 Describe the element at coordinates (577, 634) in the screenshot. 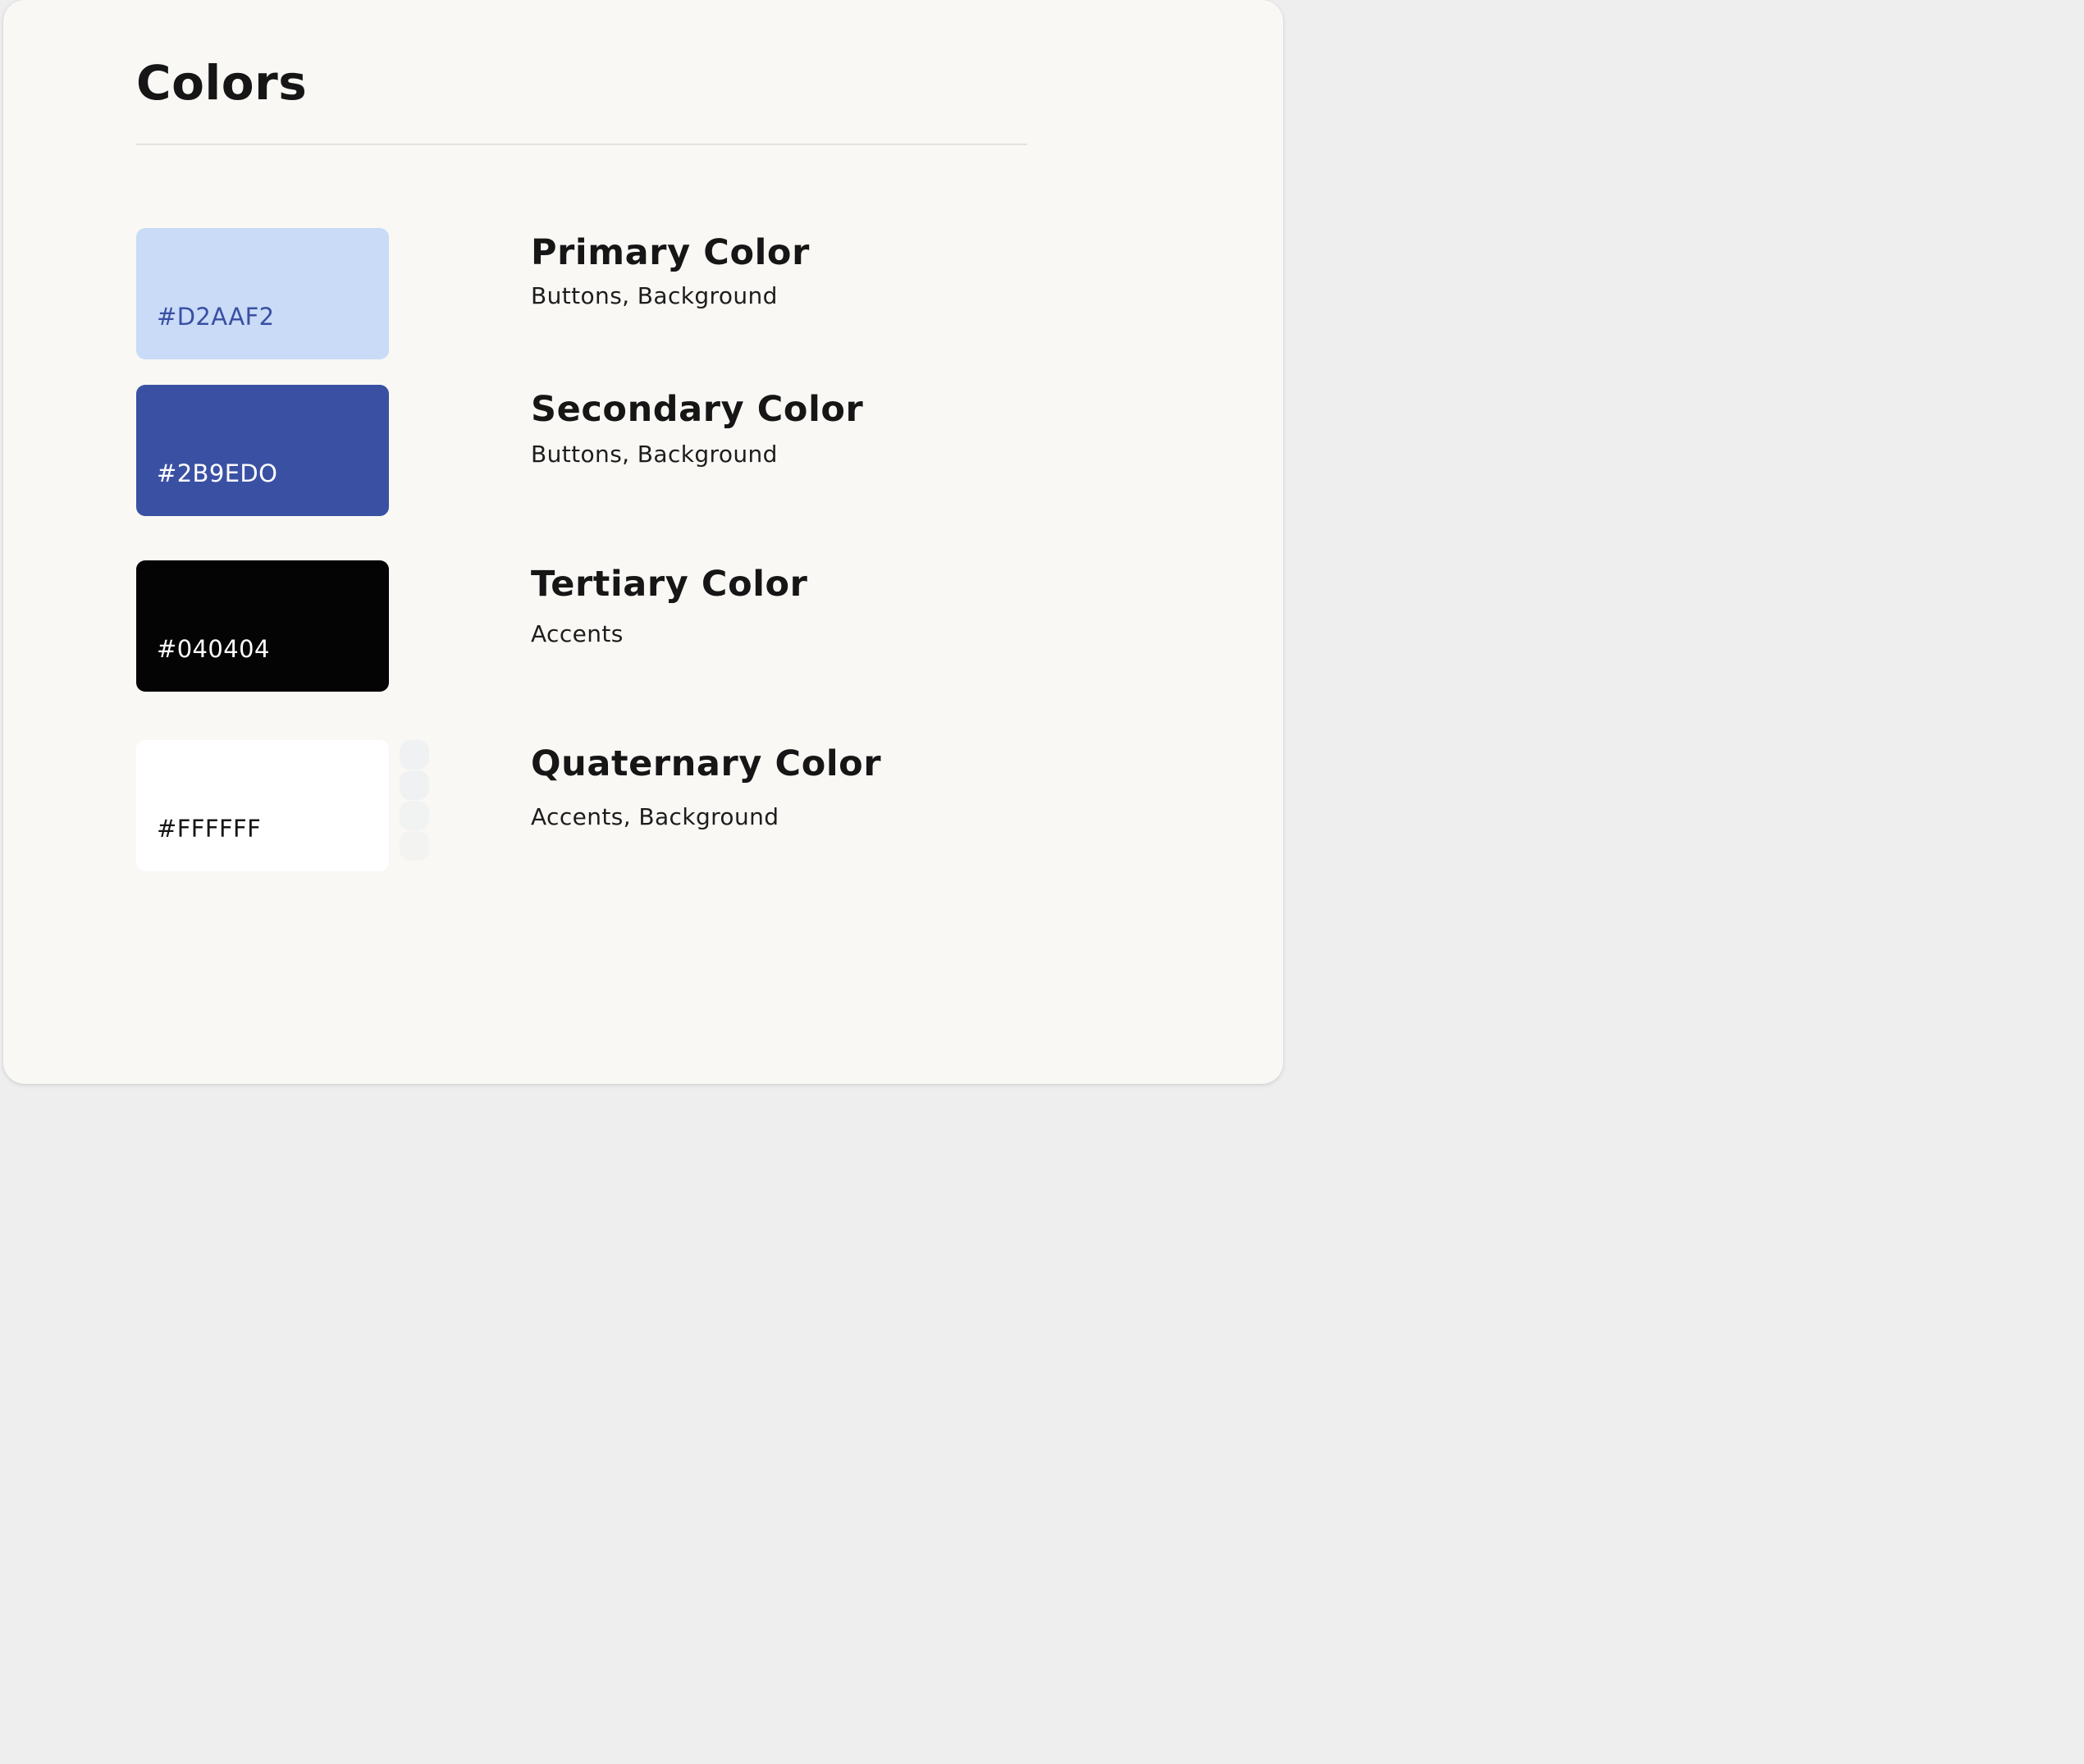

I see `tertiary-color-usage: Accents` at that location.